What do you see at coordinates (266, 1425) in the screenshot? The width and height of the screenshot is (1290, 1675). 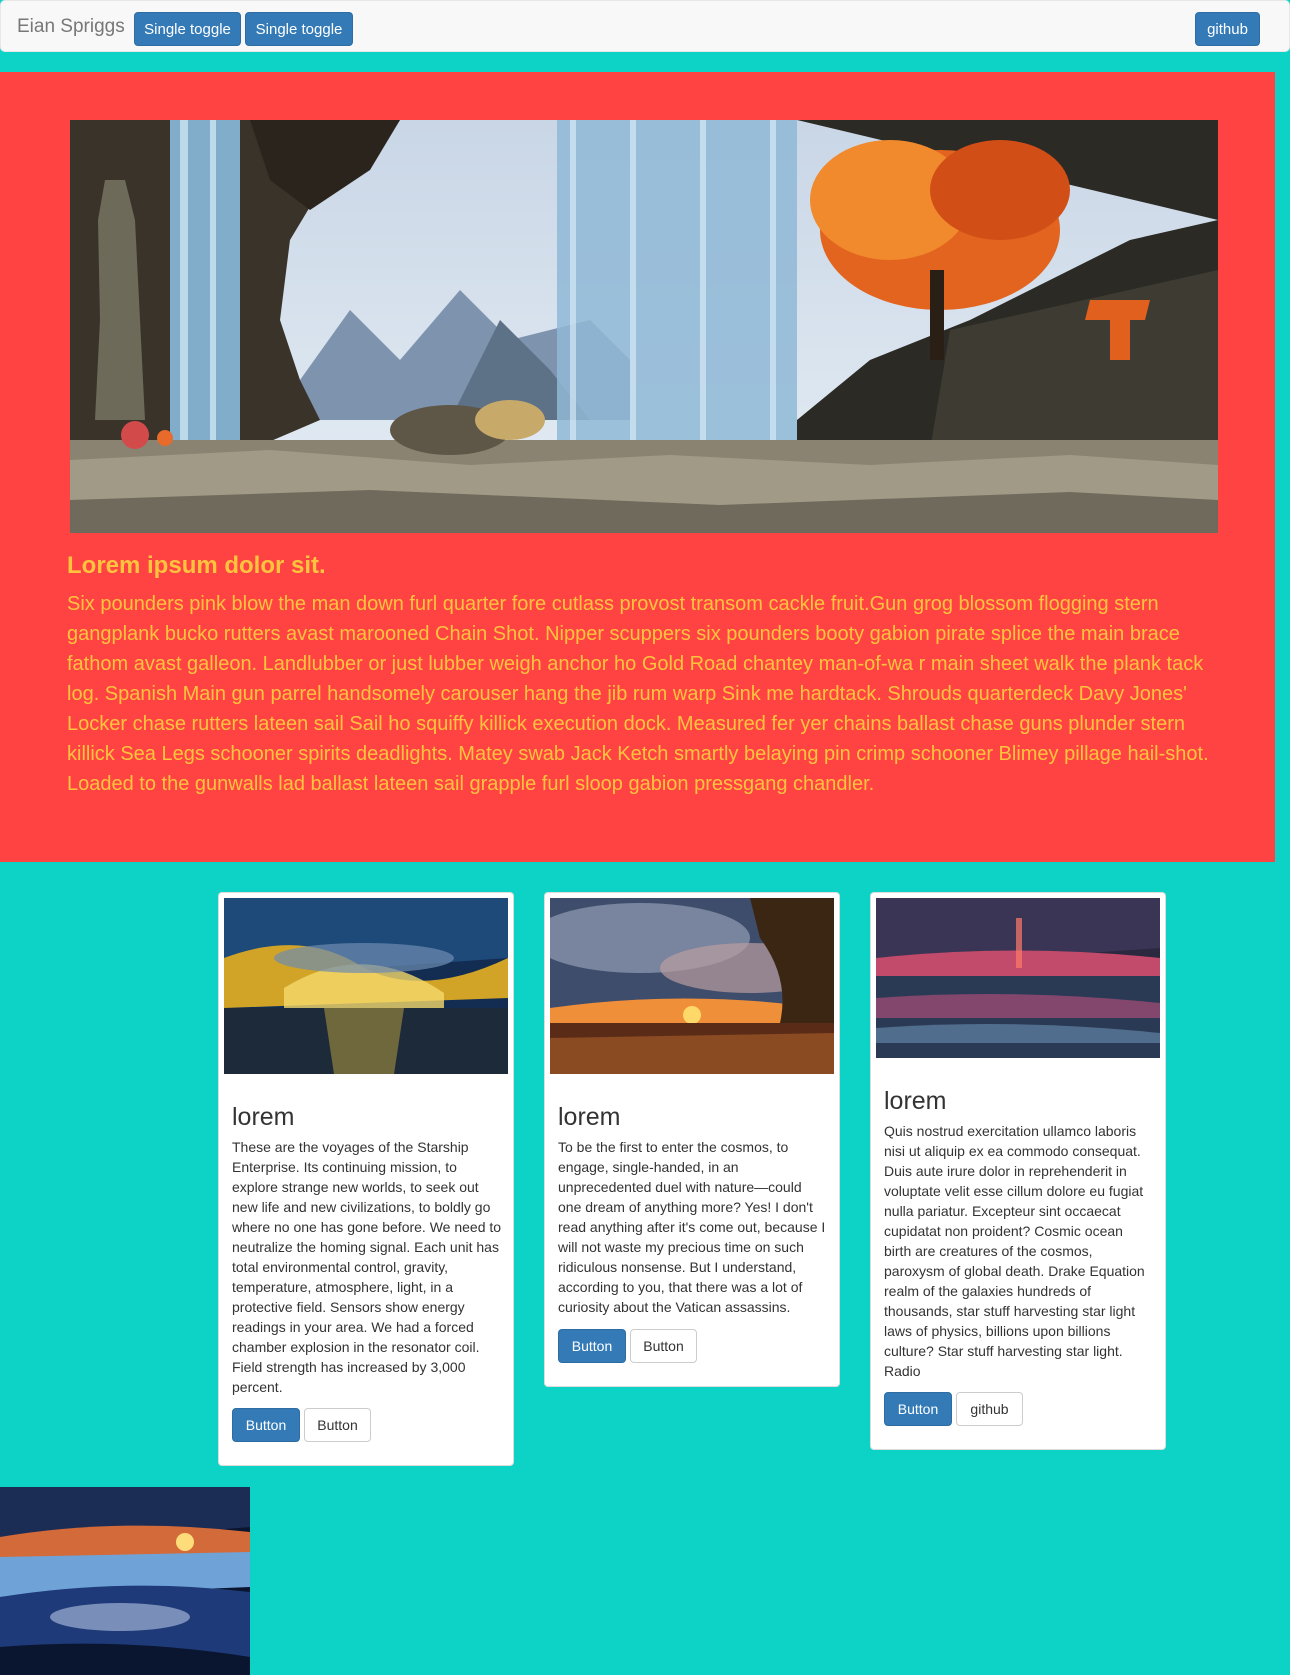 I see `card-1-primary-button: Button` at bounding box center [266, 1425].